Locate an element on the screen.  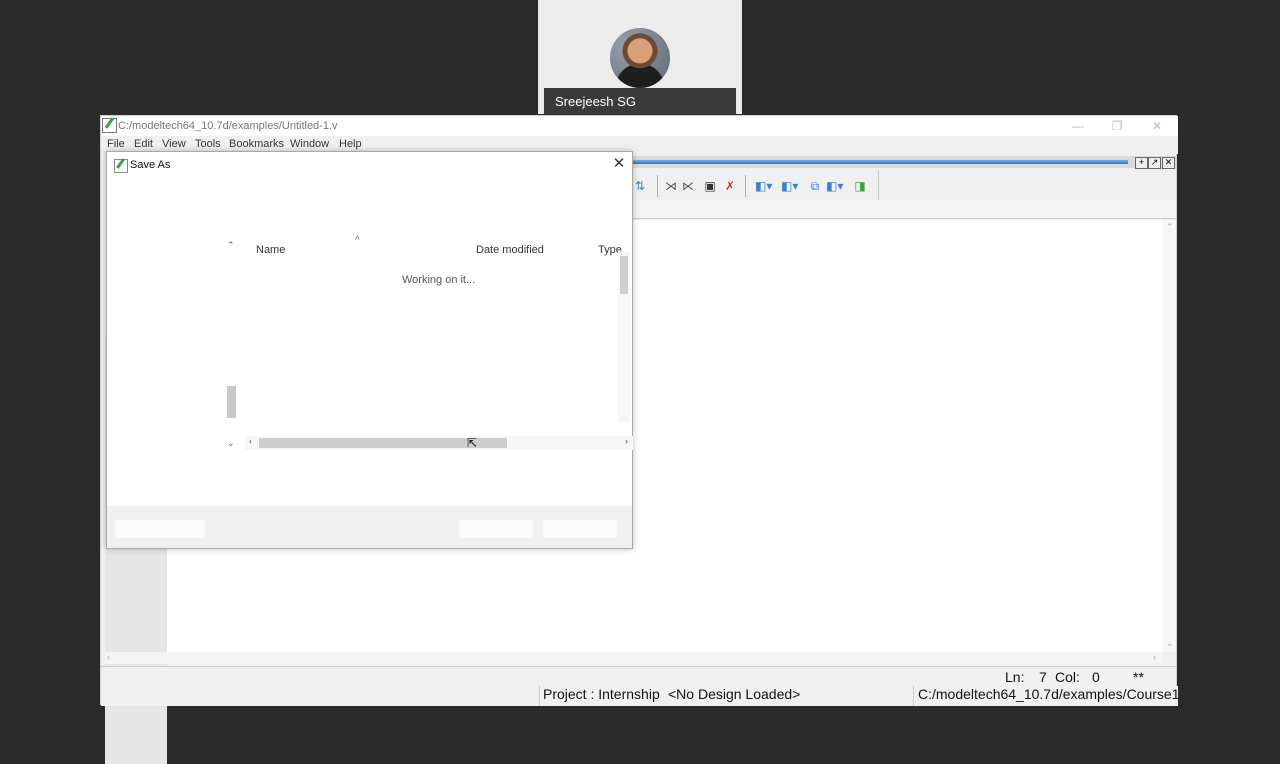
scroll-down-icon: ⌄ is located at coordinates (1170, 643).